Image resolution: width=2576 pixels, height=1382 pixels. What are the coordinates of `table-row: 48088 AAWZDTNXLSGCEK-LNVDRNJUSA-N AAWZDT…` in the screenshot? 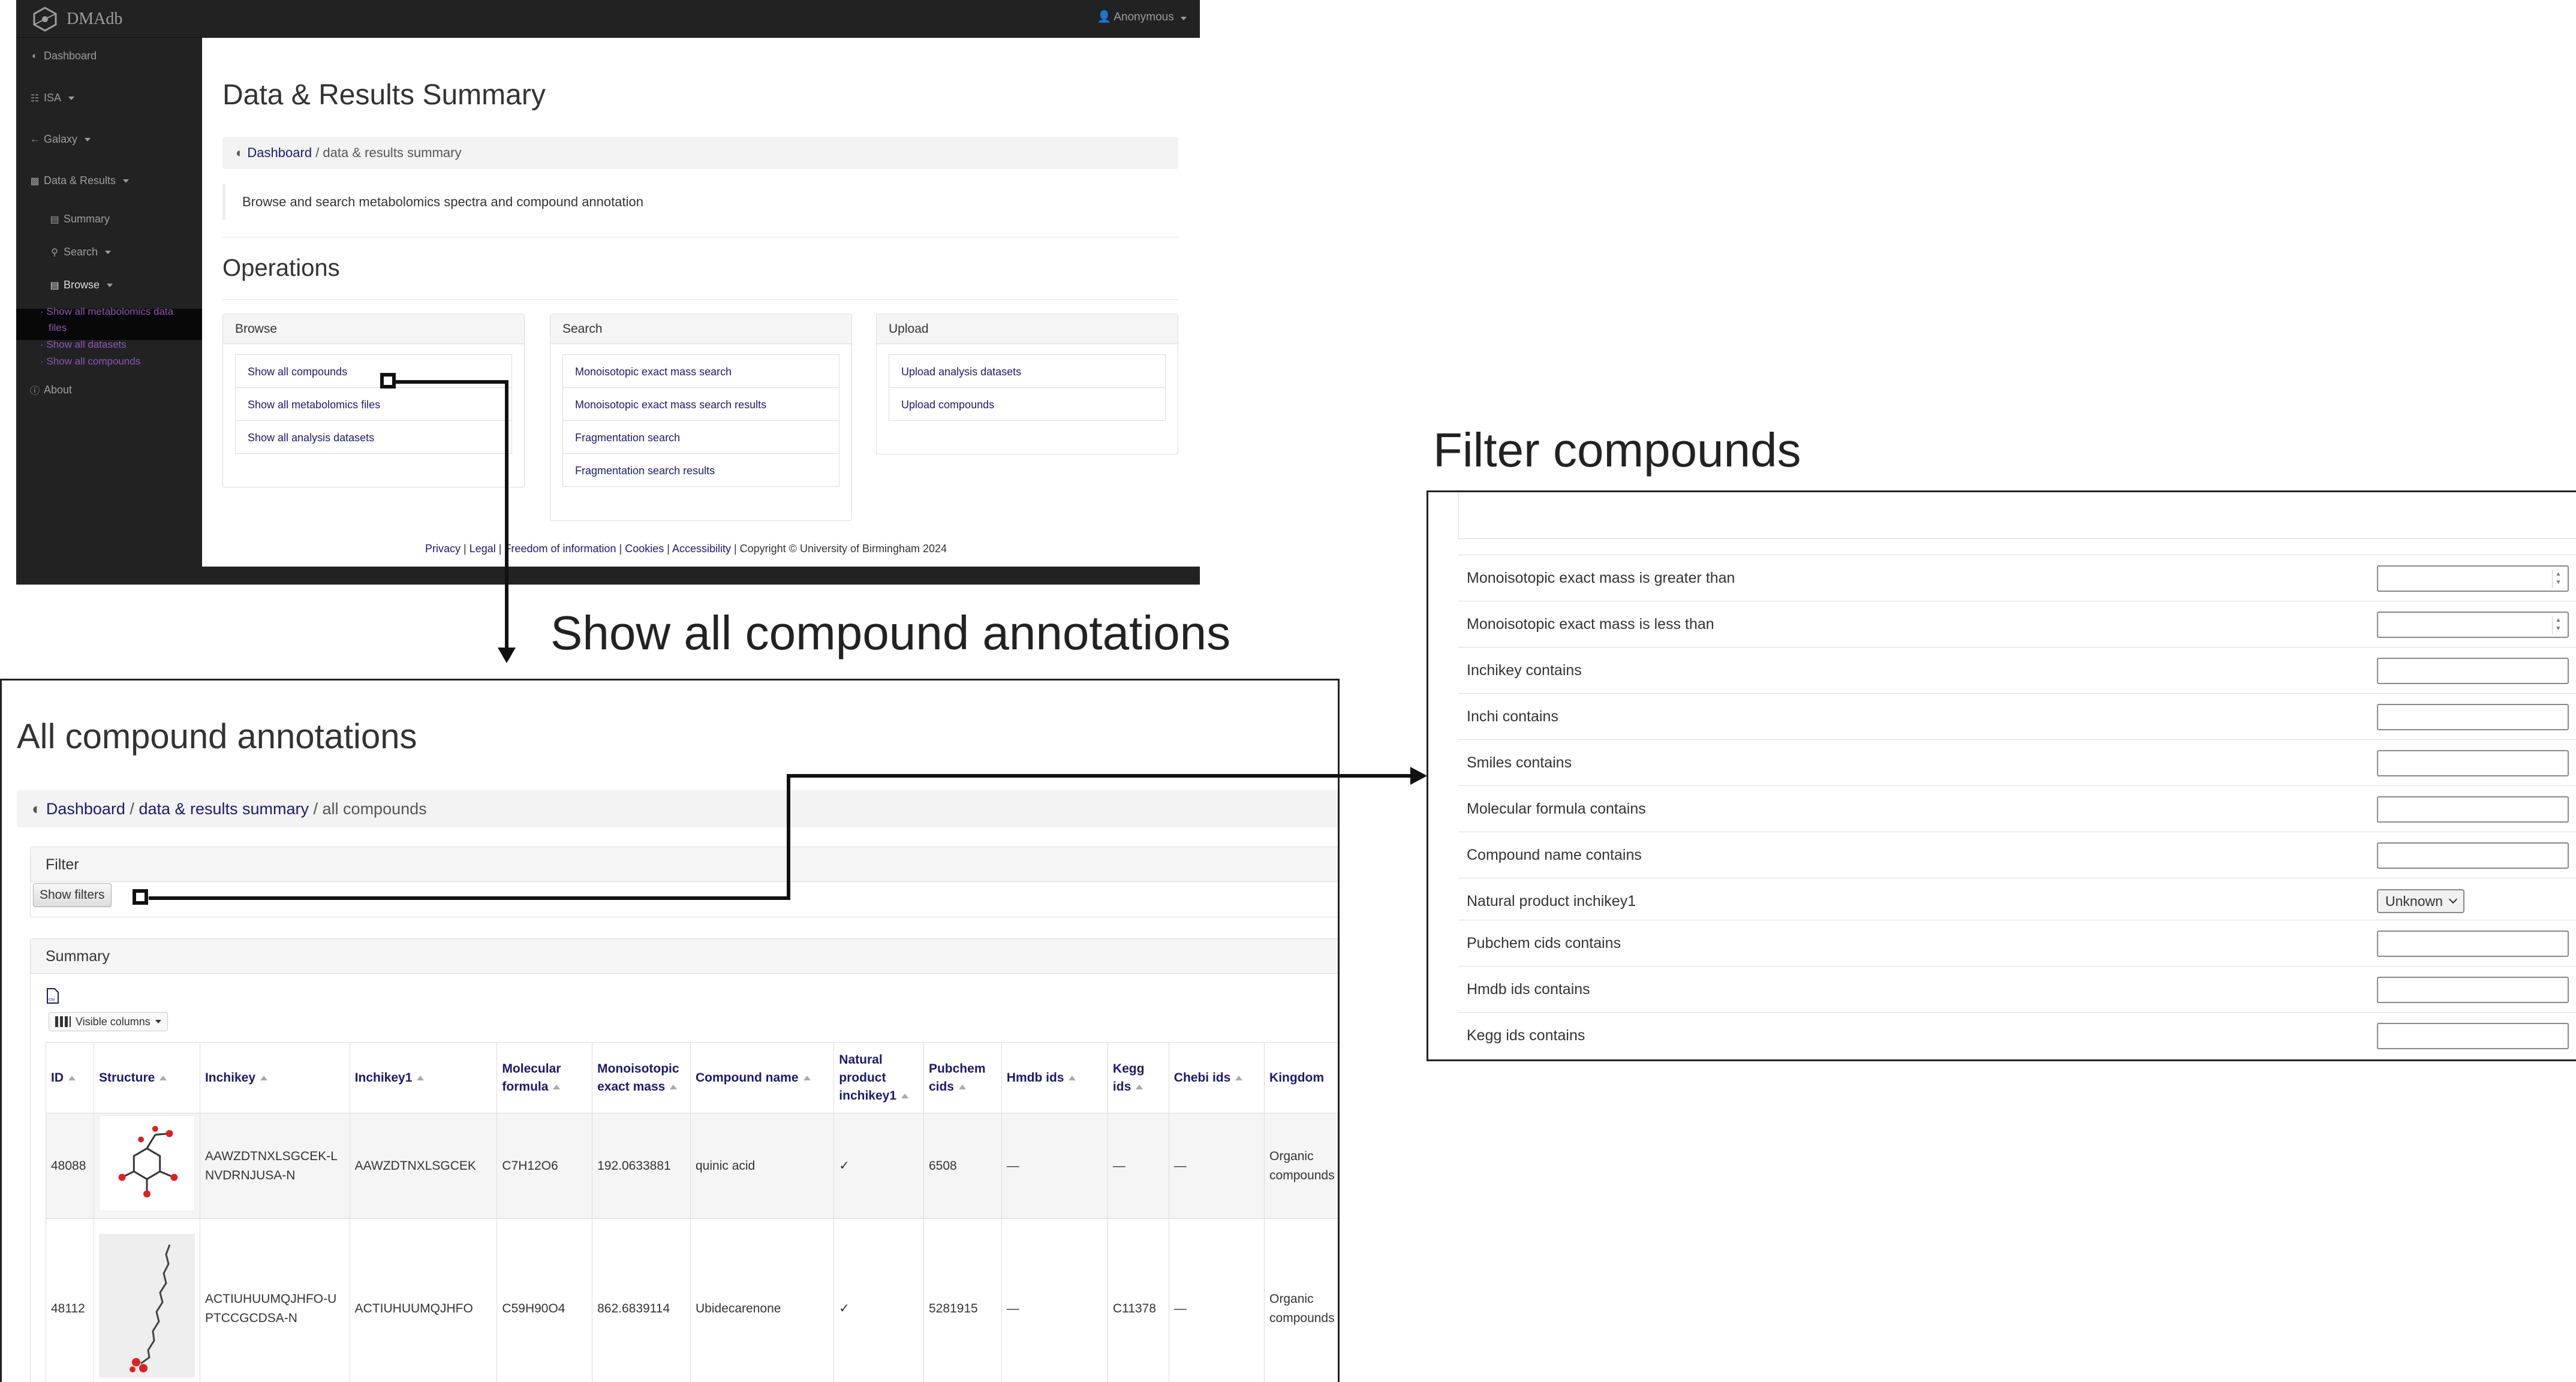 It's located at (692, 1166).